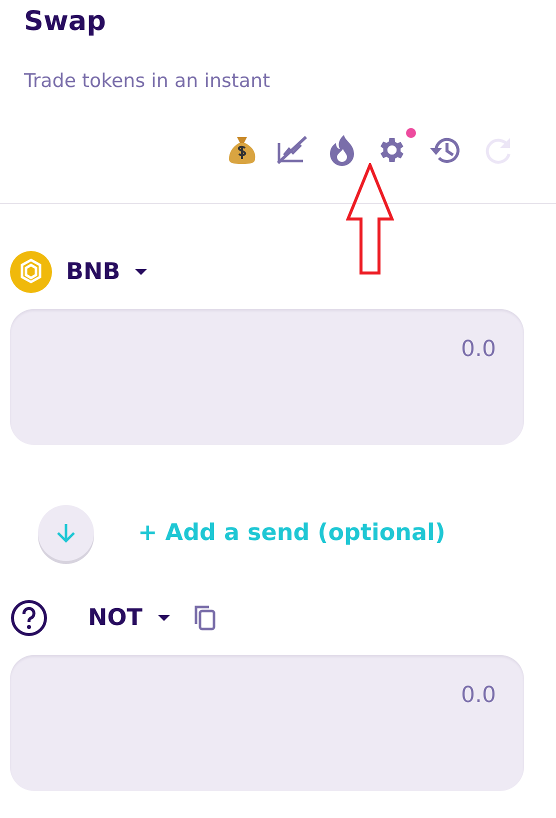 This screenshot has width=556, height=818. Describe the element at coordinates (204, 618) in the screenshot. I see `copy-icon` at that location.